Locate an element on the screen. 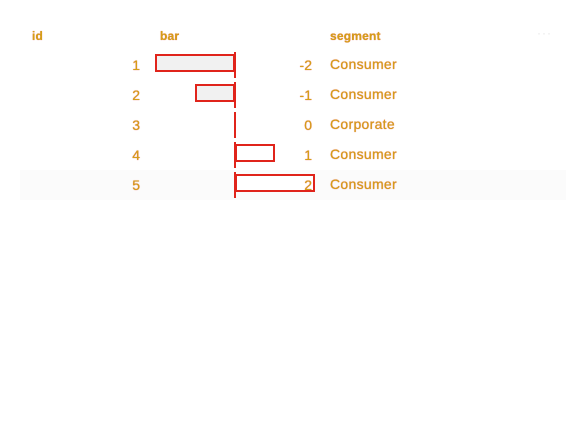  cell-id: 1 is located at coordinates (136, 65).